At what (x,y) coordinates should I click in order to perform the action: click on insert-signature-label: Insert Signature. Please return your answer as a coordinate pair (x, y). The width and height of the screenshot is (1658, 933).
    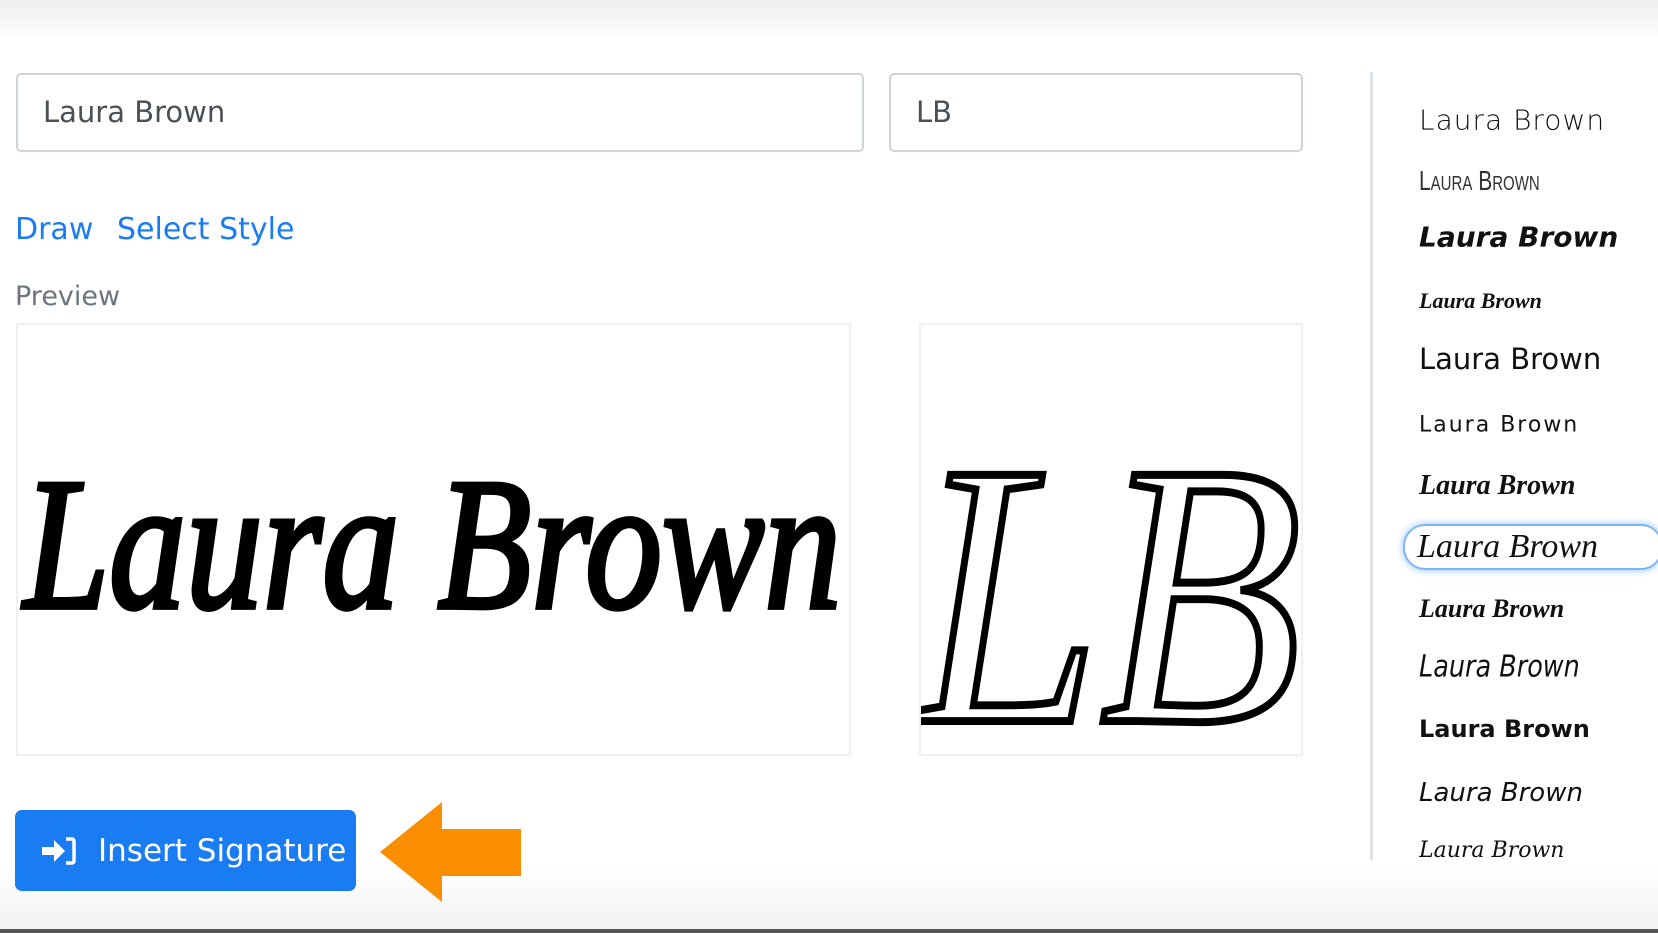
    Looking at the image, I should click on (222, 850).